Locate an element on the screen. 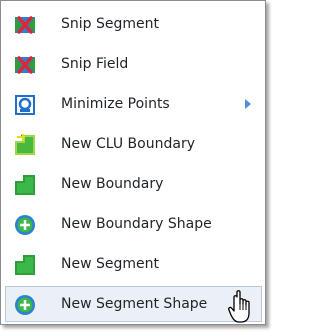  menu-item-new-clu-boundary: New CLU Boundary is located at coordinates (133, 144).